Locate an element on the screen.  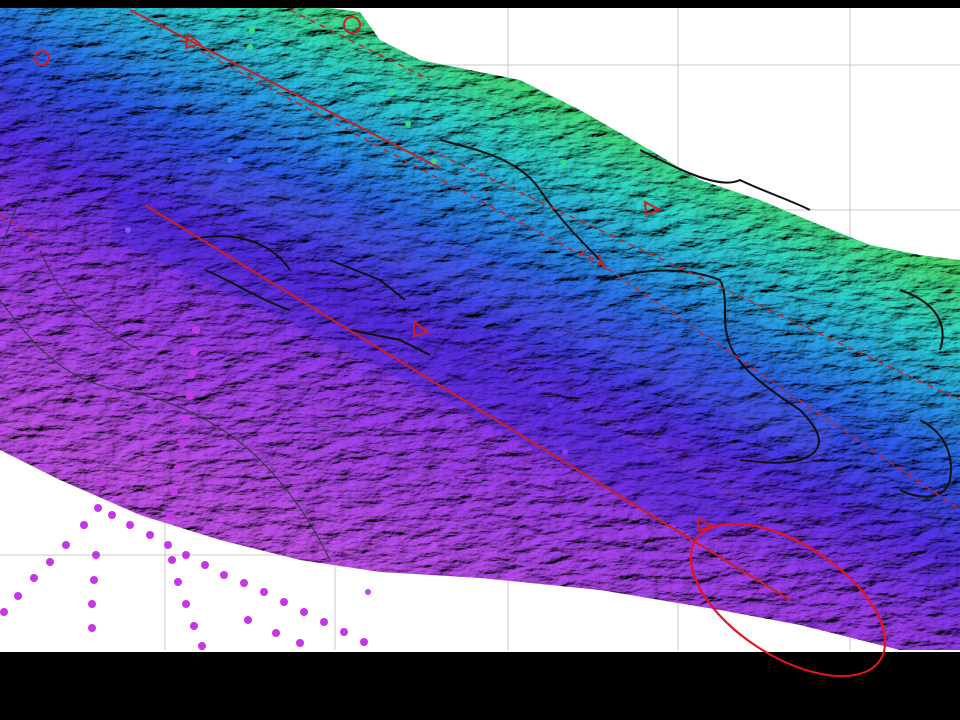
bottom-frame-strip is located at coordinates (480, 686).